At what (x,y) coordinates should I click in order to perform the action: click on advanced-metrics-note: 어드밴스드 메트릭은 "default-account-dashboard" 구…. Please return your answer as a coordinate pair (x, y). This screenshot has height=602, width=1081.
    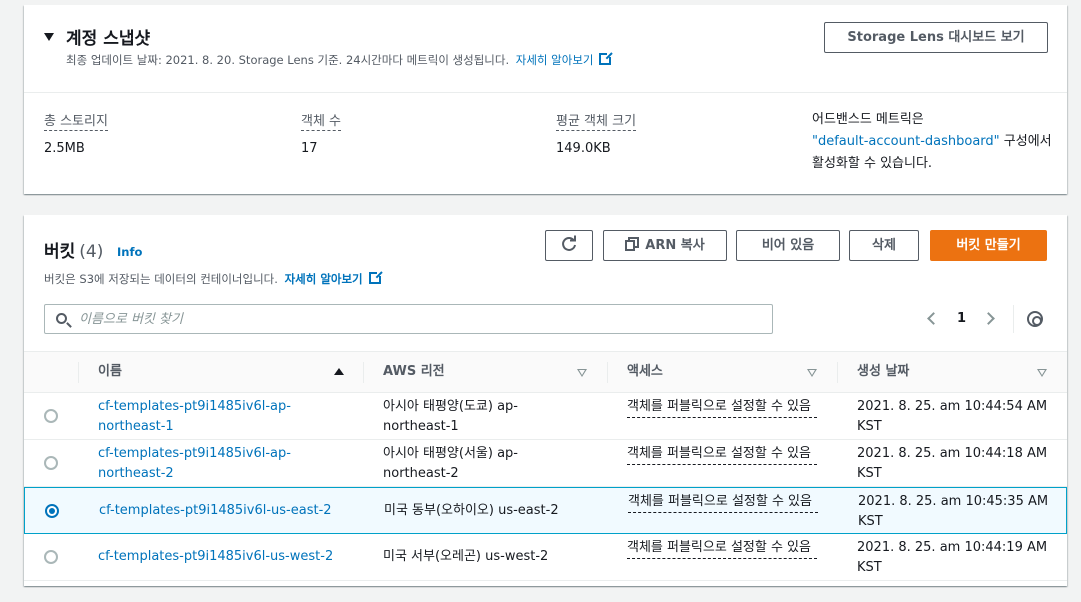
    Looking at the image, I should click on (932, 142).